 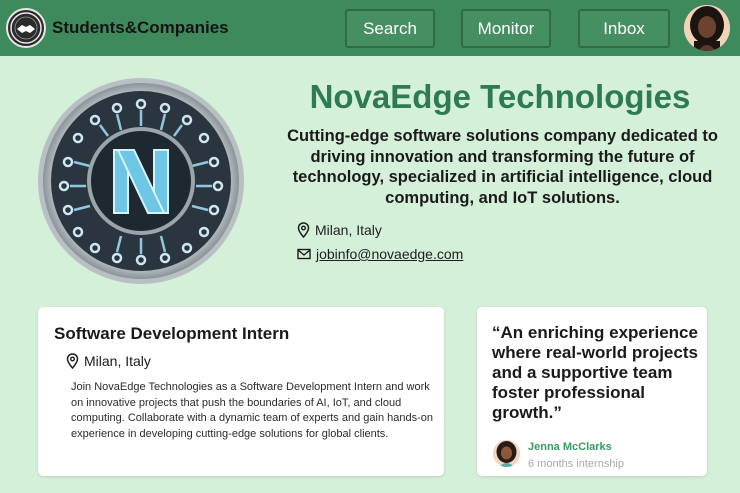 What do you see at coordinates (506, 28) in the screenshot?
I see `nav-monitor-button: Monitor` at bounding box center [506, 28].